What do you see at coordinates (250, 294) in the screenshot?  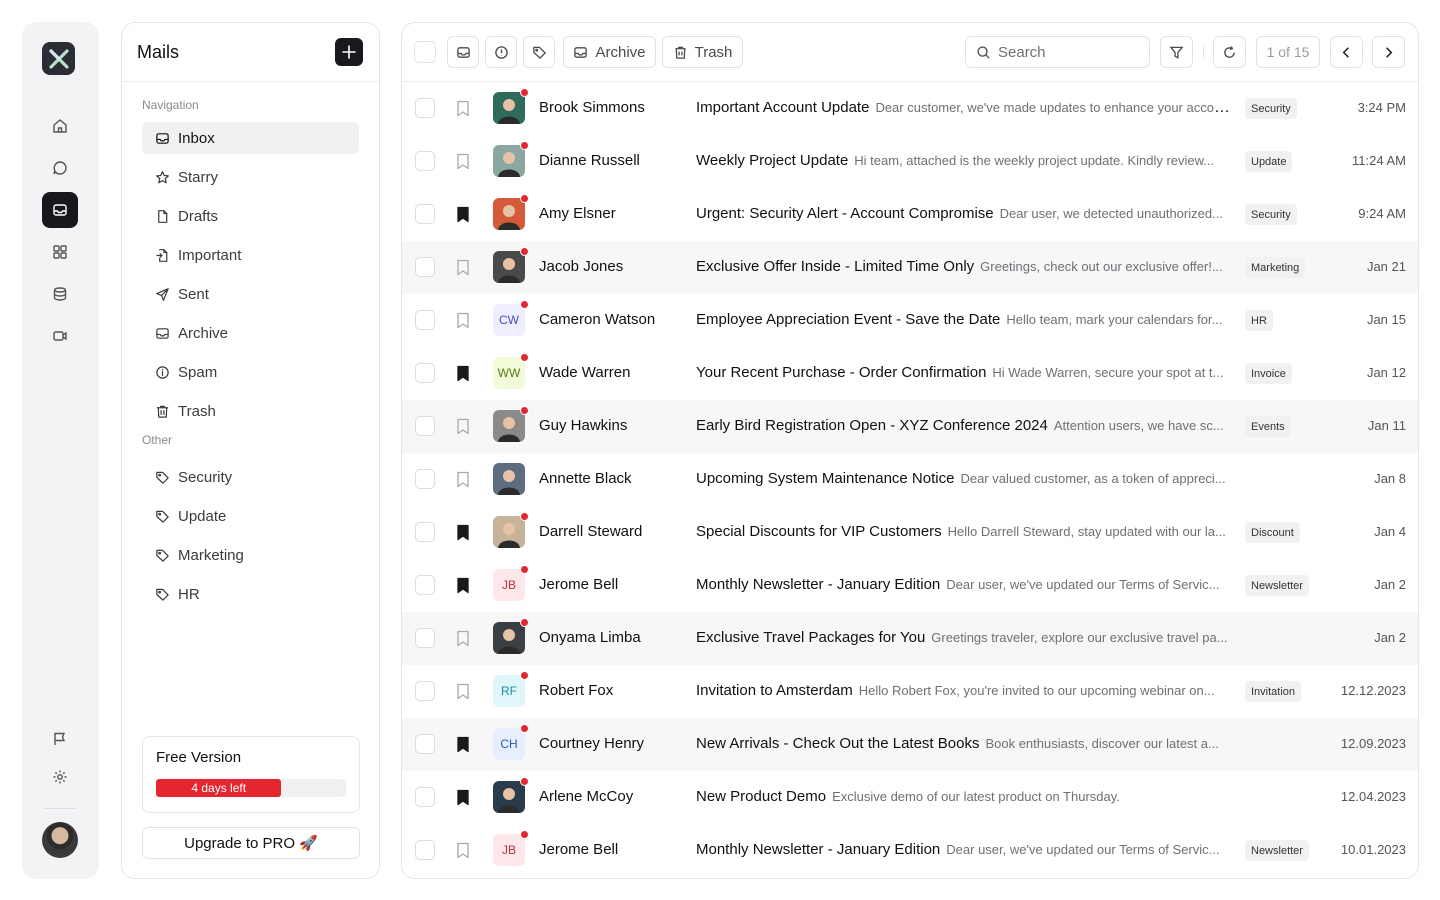 I see `sidebar-item-sent: Sent` at bounding box center [250, 294].